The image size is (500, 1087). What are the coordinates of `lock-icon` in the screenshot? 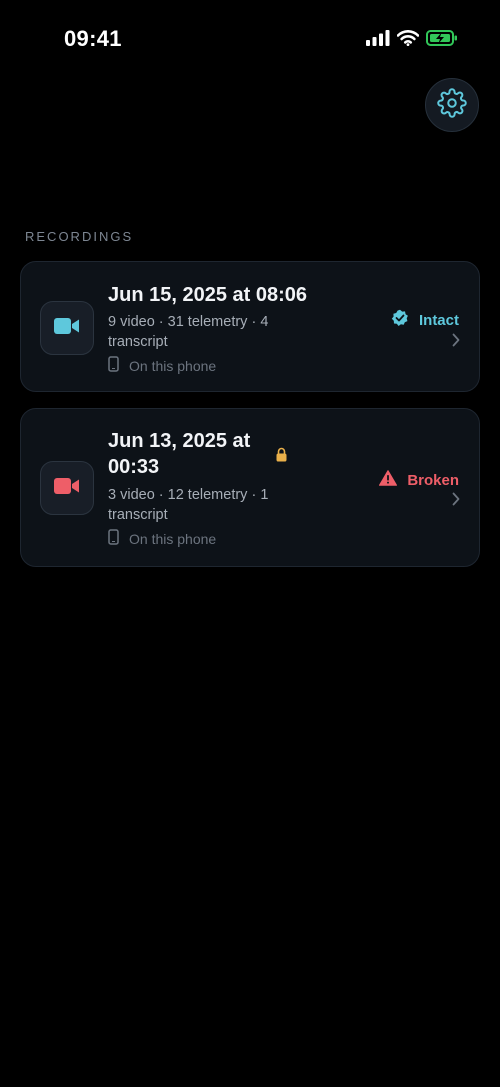 It's located at (281, 457).